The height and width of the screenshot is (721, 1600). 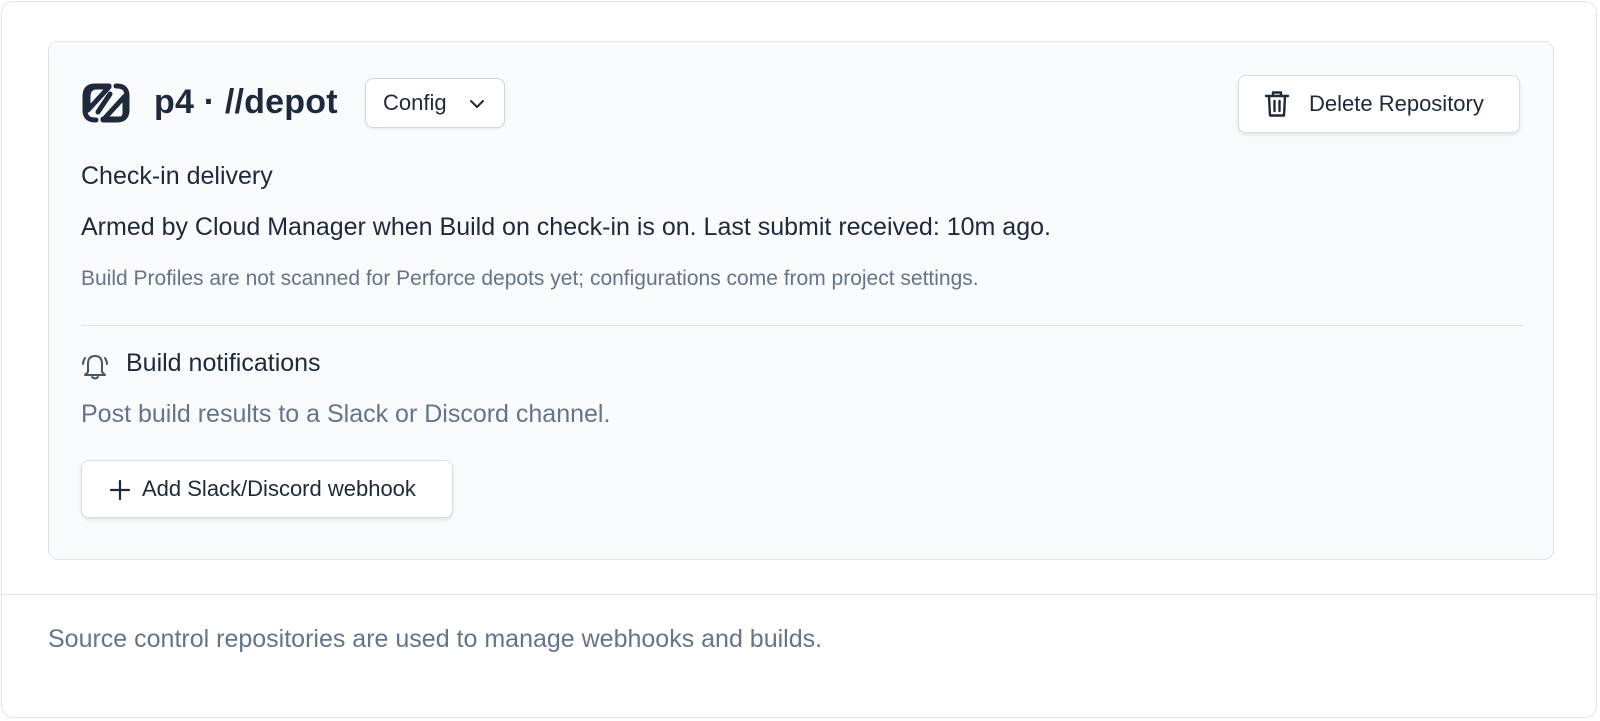 I want to click on trash-icon, so click(x=1277, y=104).